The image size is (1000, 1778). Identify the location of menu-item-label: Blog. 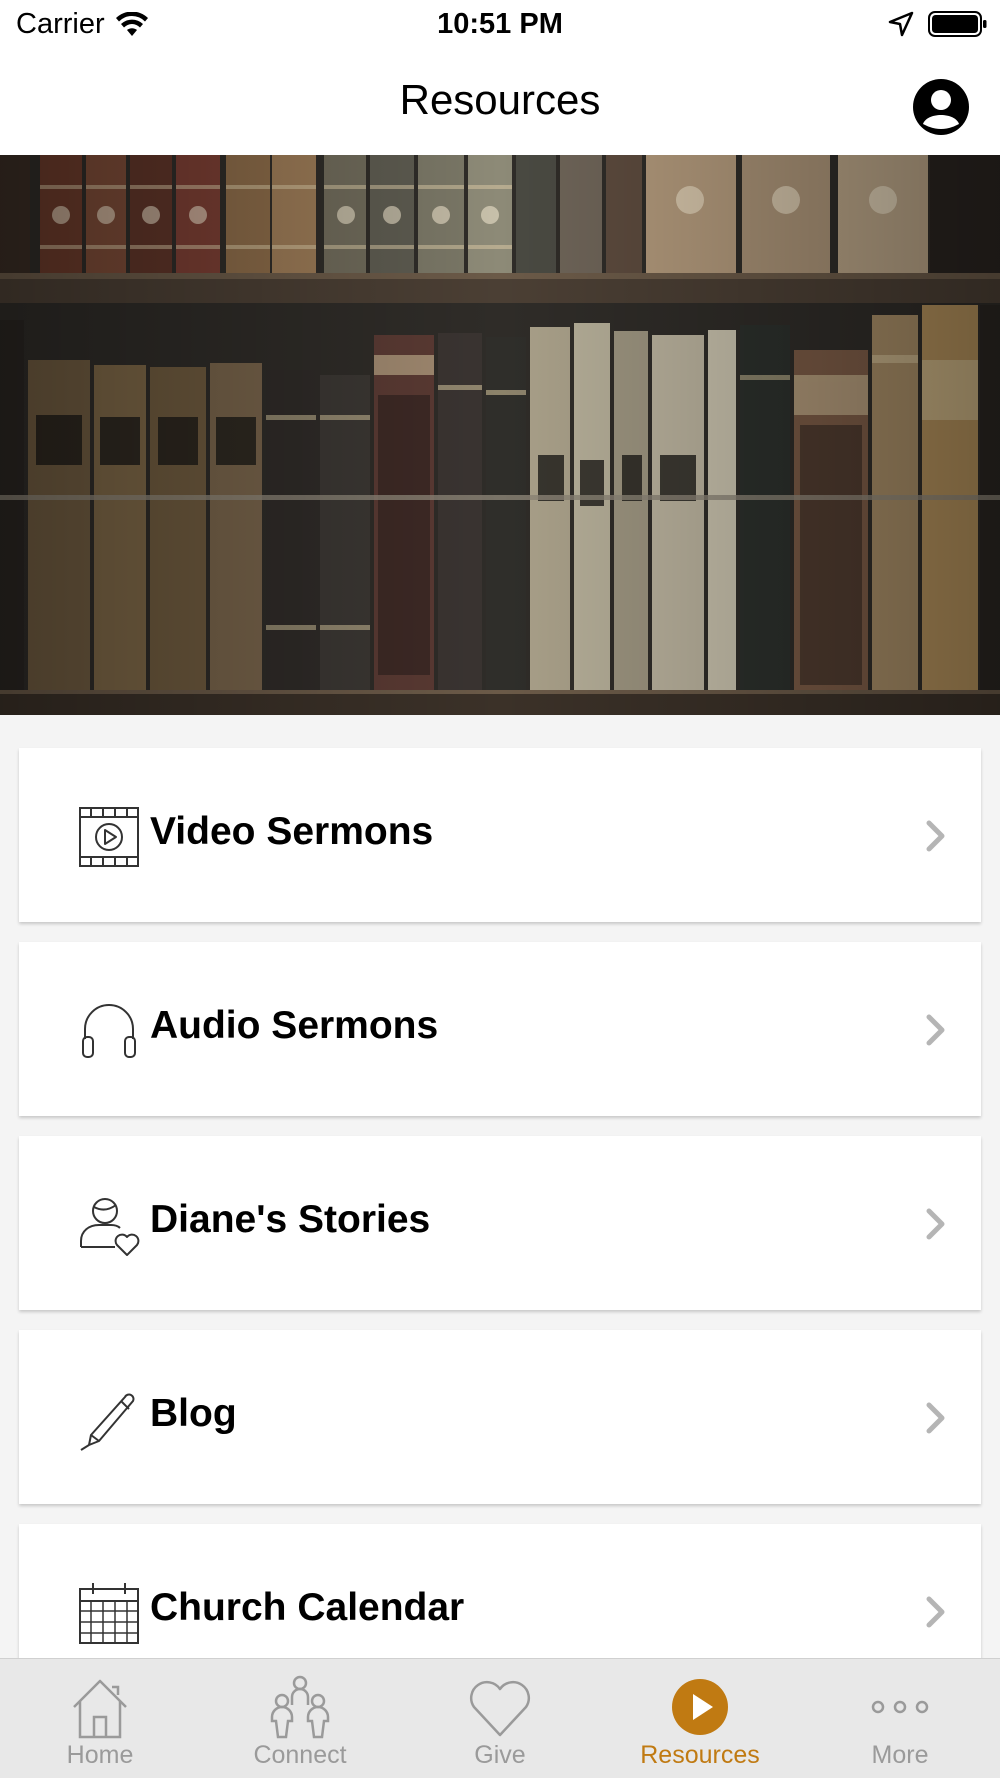
(193, 1413).